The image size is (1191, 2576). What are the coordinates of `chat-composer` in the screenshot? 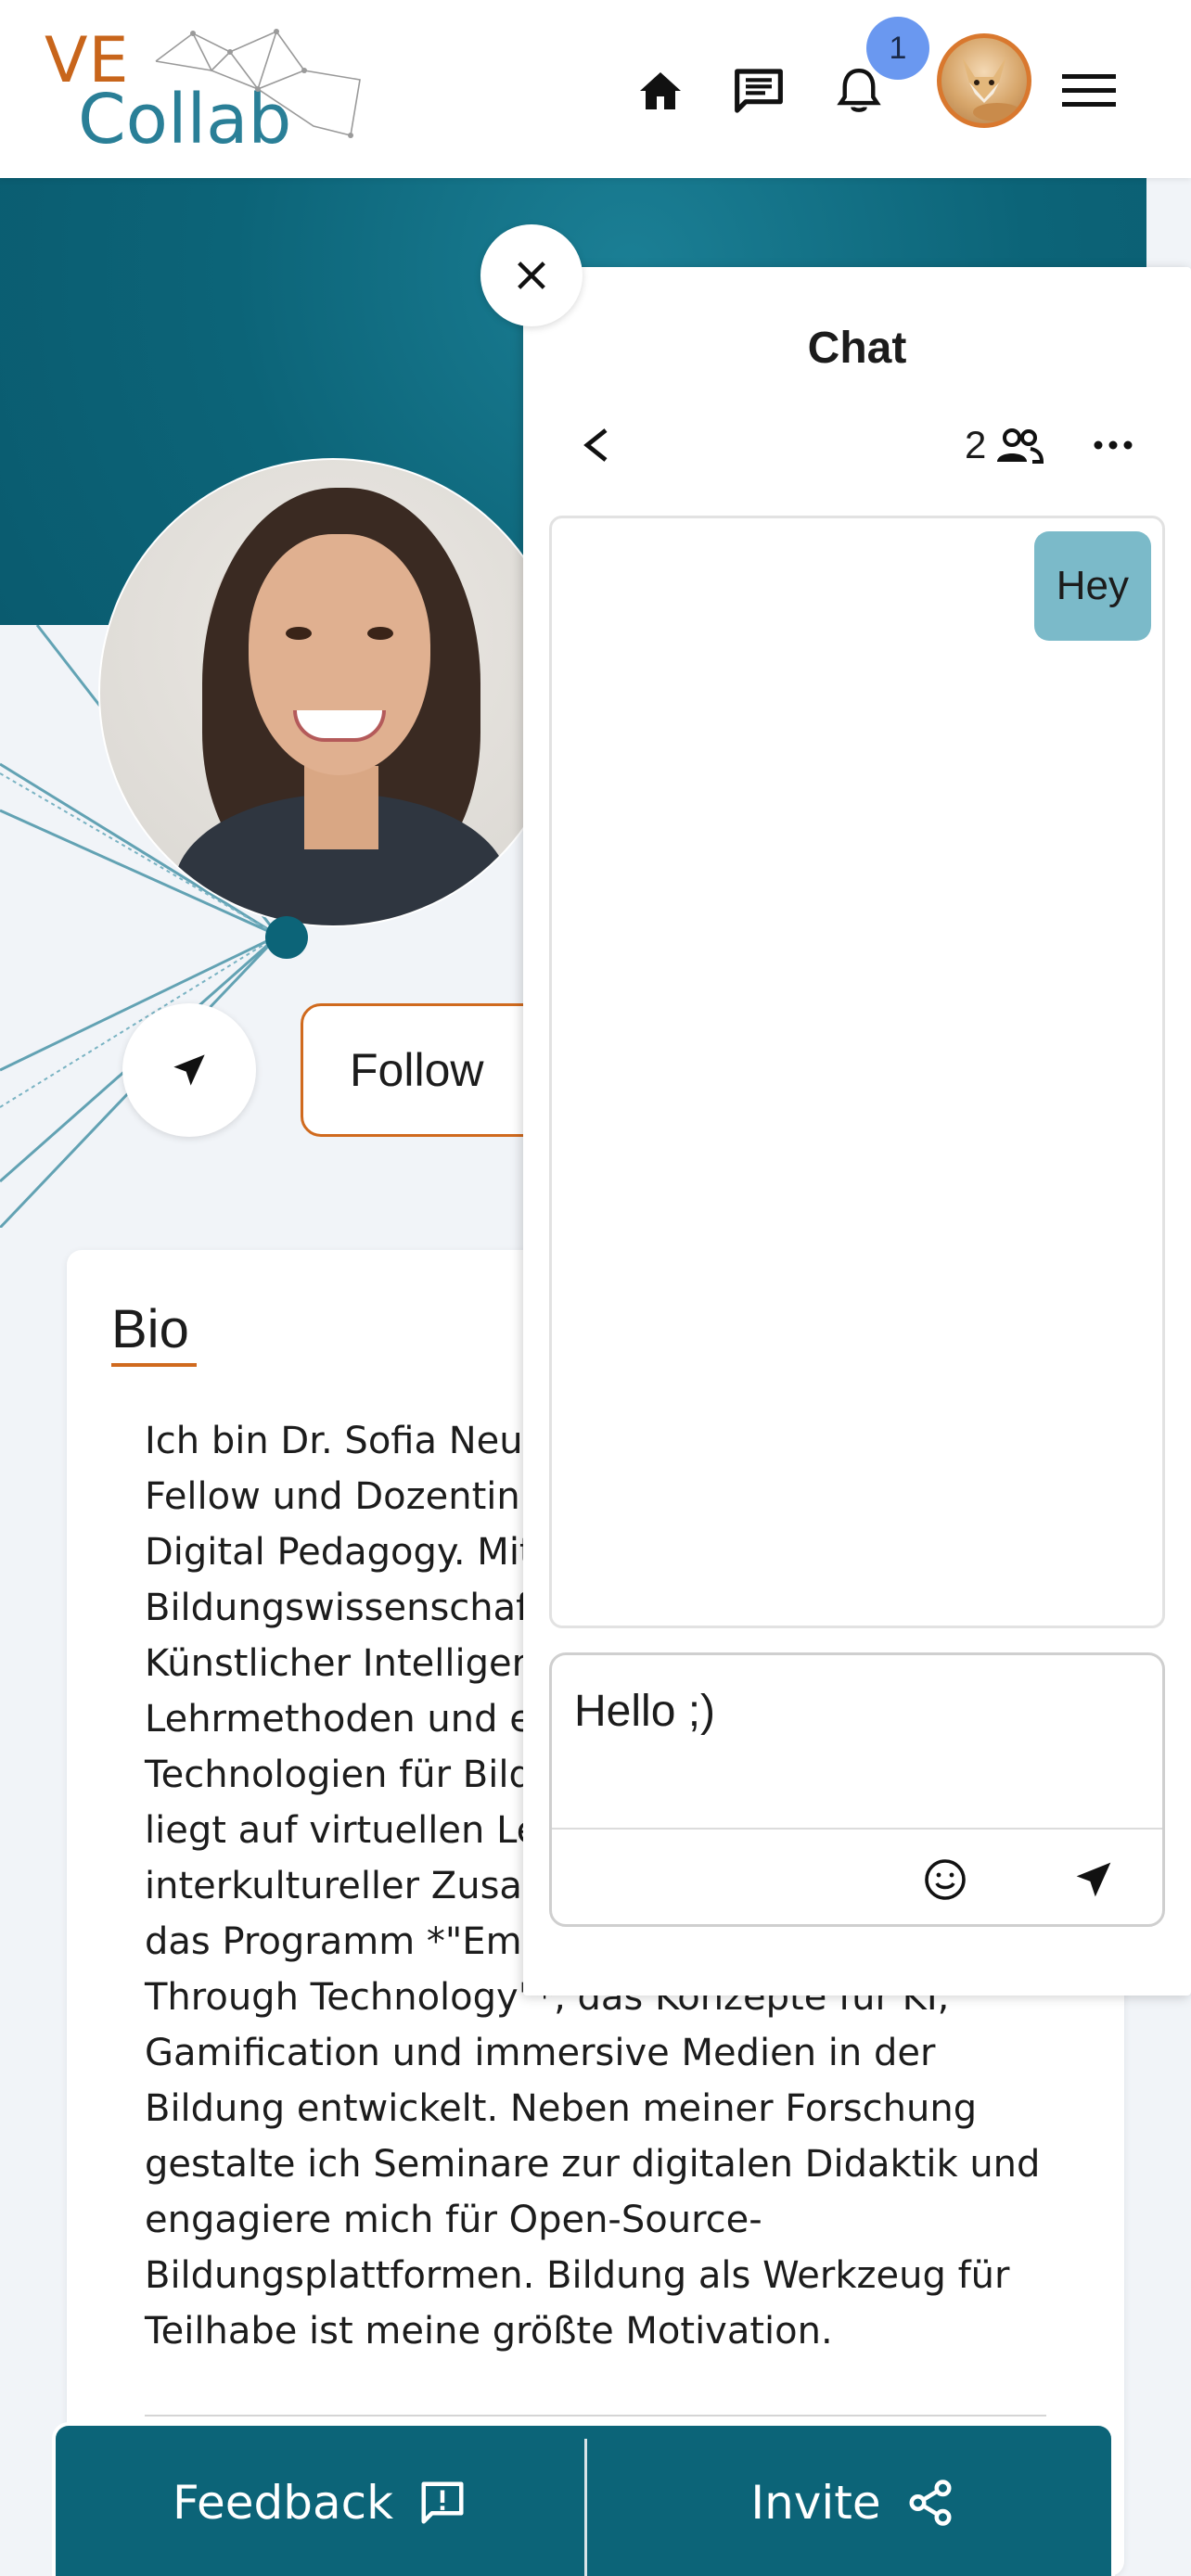 It's located at (857, 1789).